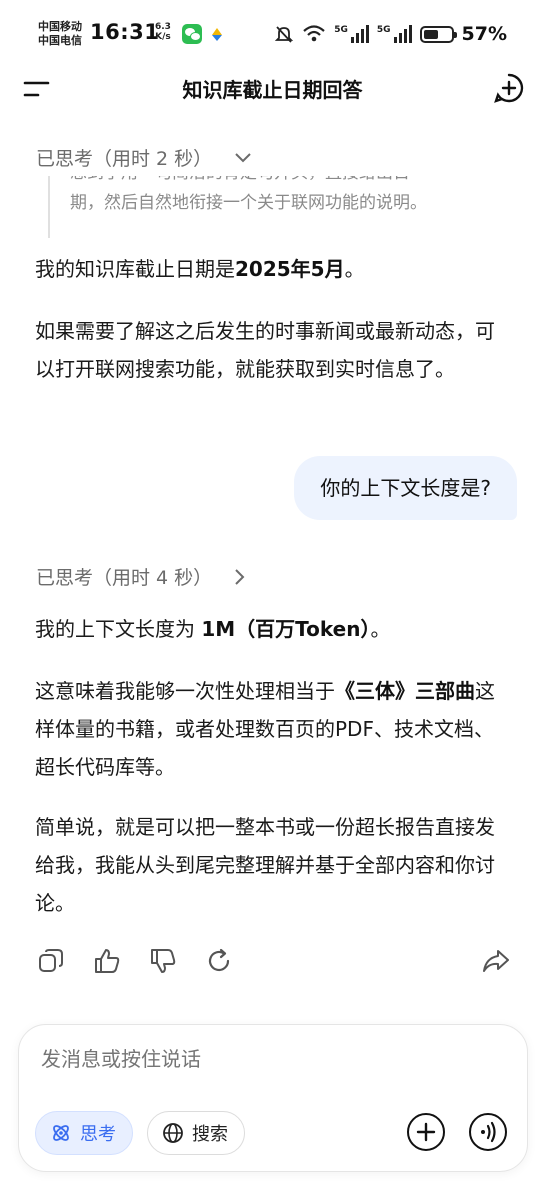 This screenshot has height=1200, width=545. I want to click on chat-header: 知识库截止日期回答, so click(272, 90).